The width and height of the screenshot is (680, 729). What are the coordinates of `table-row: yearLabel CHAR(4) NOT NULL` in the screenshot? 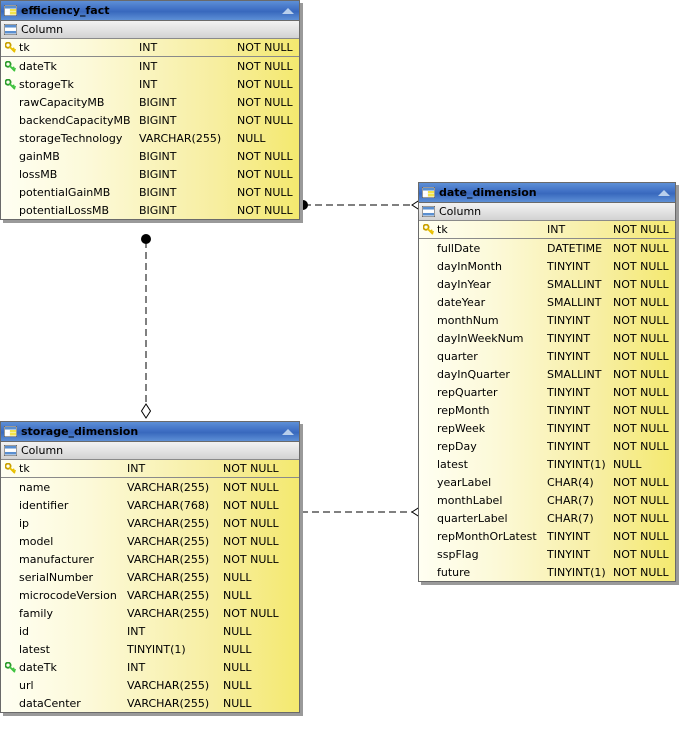 It's located at (547, 482).